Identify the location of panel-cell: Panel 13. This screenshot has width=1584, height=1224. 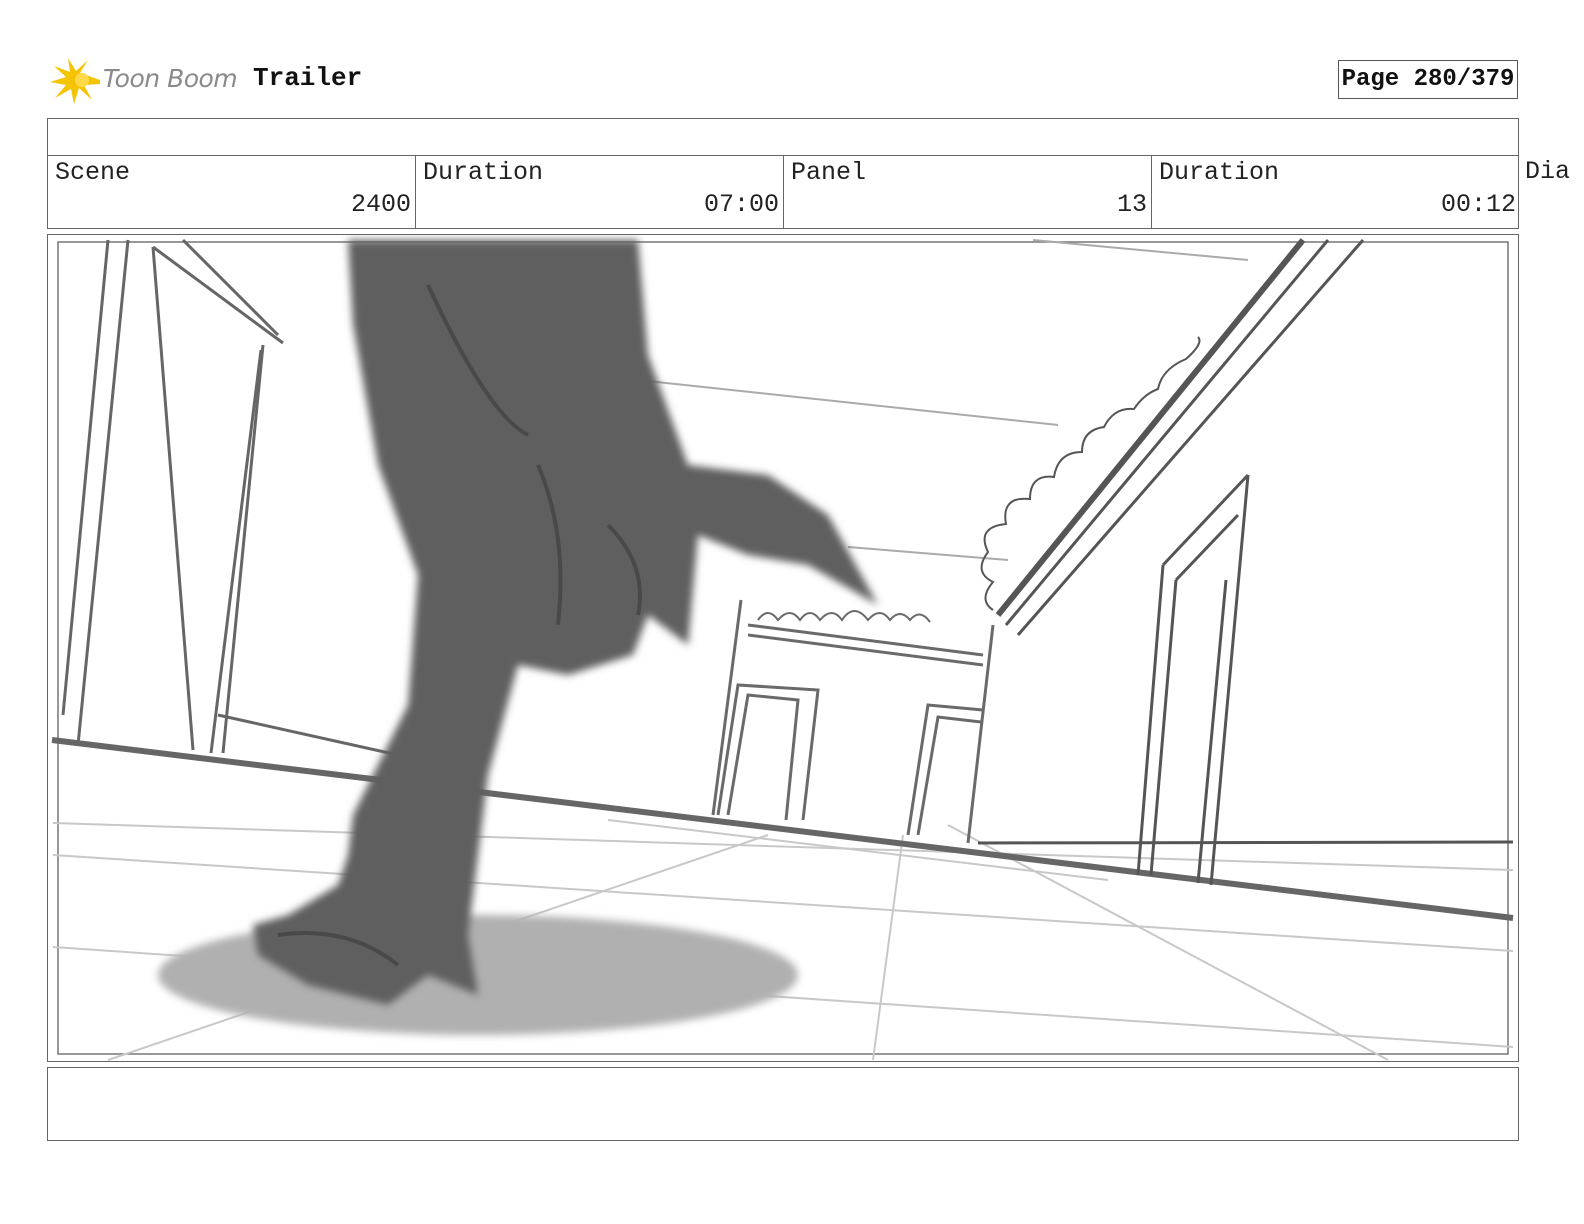
(968, 192).